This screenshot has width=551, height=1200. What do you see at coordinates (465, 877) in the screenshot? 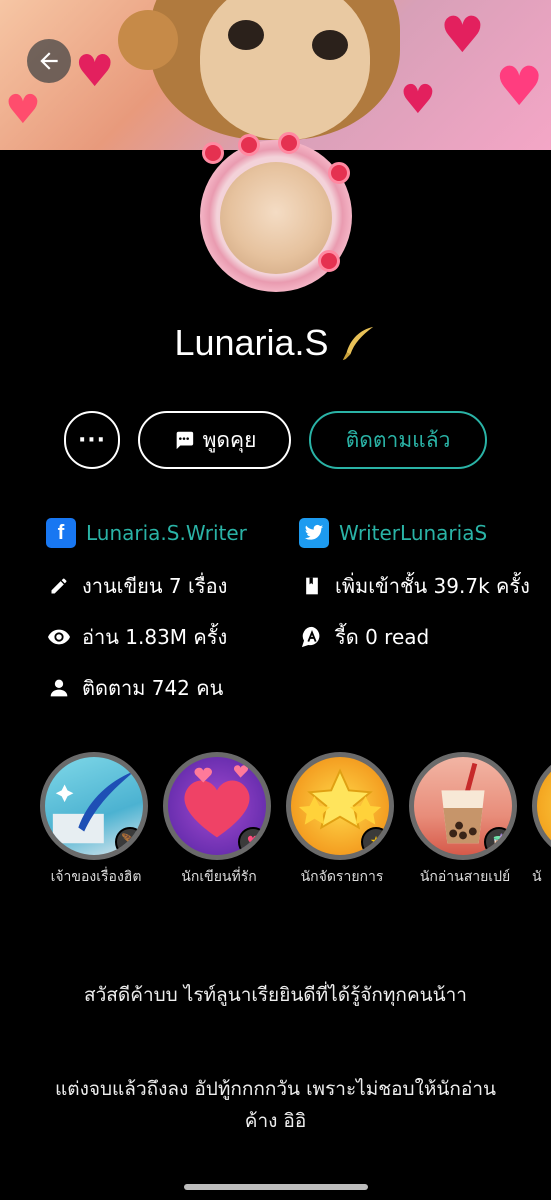
I see `badge-label: นักอ่านสายเปย์` at bounding box center [465, 877].